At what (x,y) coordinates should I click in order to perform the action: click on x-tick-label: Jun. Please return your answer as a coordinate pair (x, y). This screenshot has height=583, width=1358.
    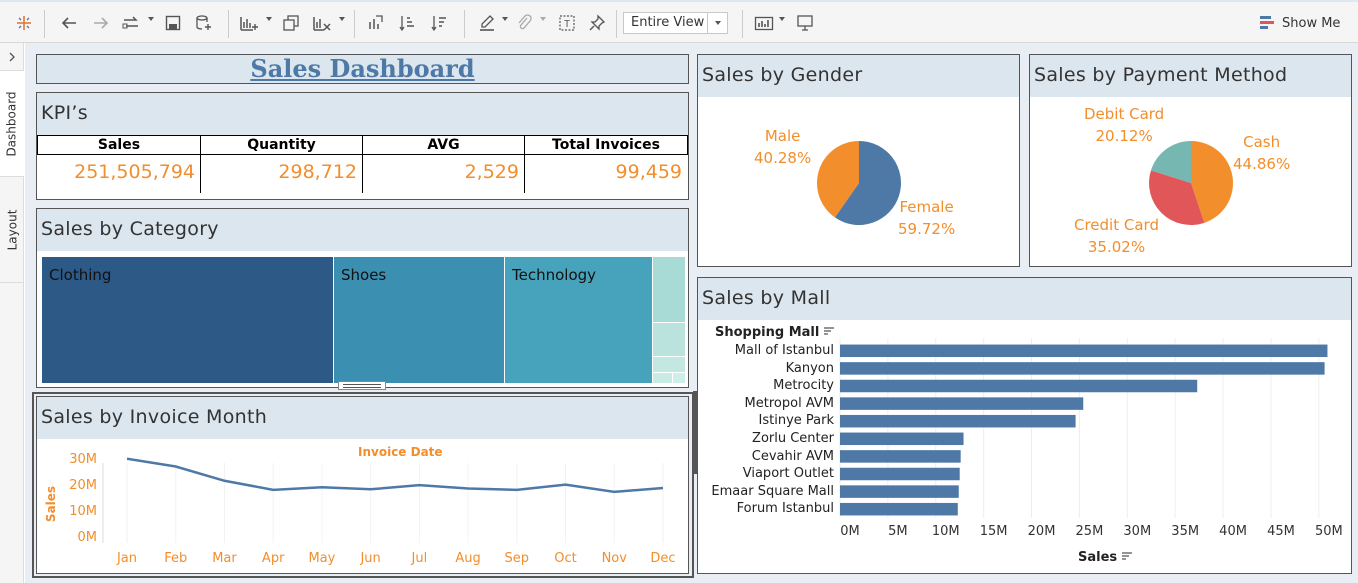
    Looking at the image, I should click on (370, 558).